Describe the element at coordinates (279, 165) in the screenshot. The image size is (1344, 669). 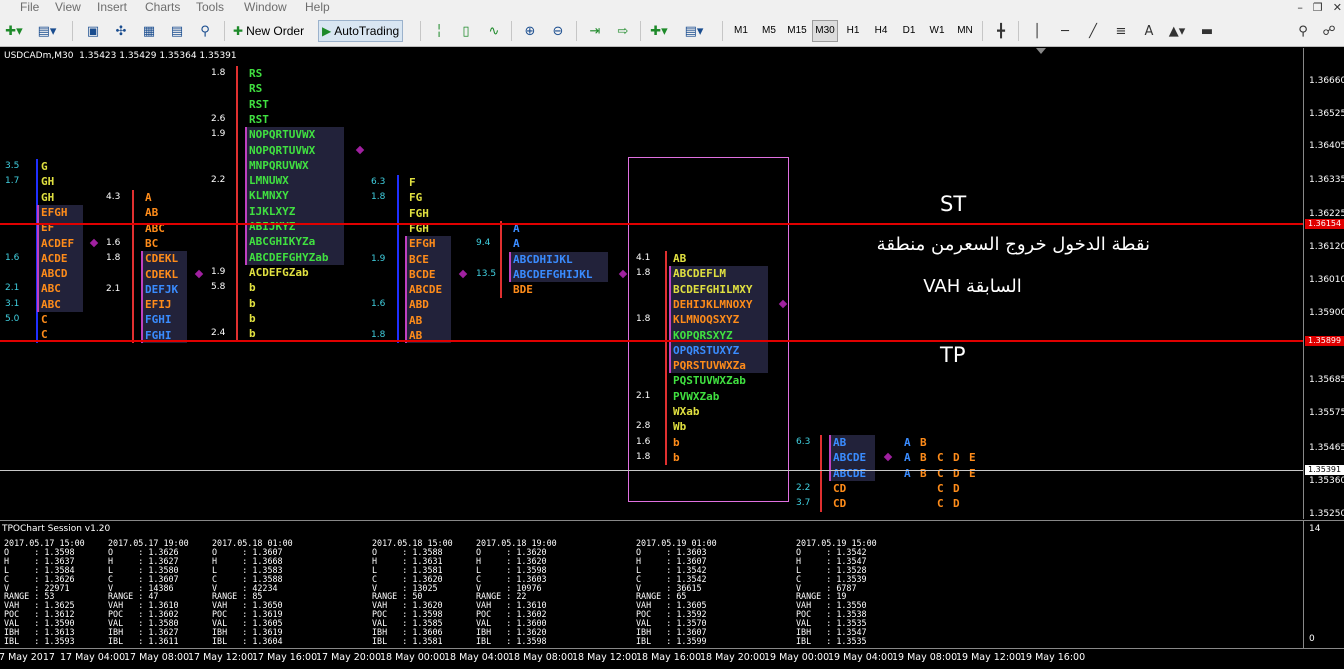
I see `tpo-row: MNPQRUVWX` at that location.